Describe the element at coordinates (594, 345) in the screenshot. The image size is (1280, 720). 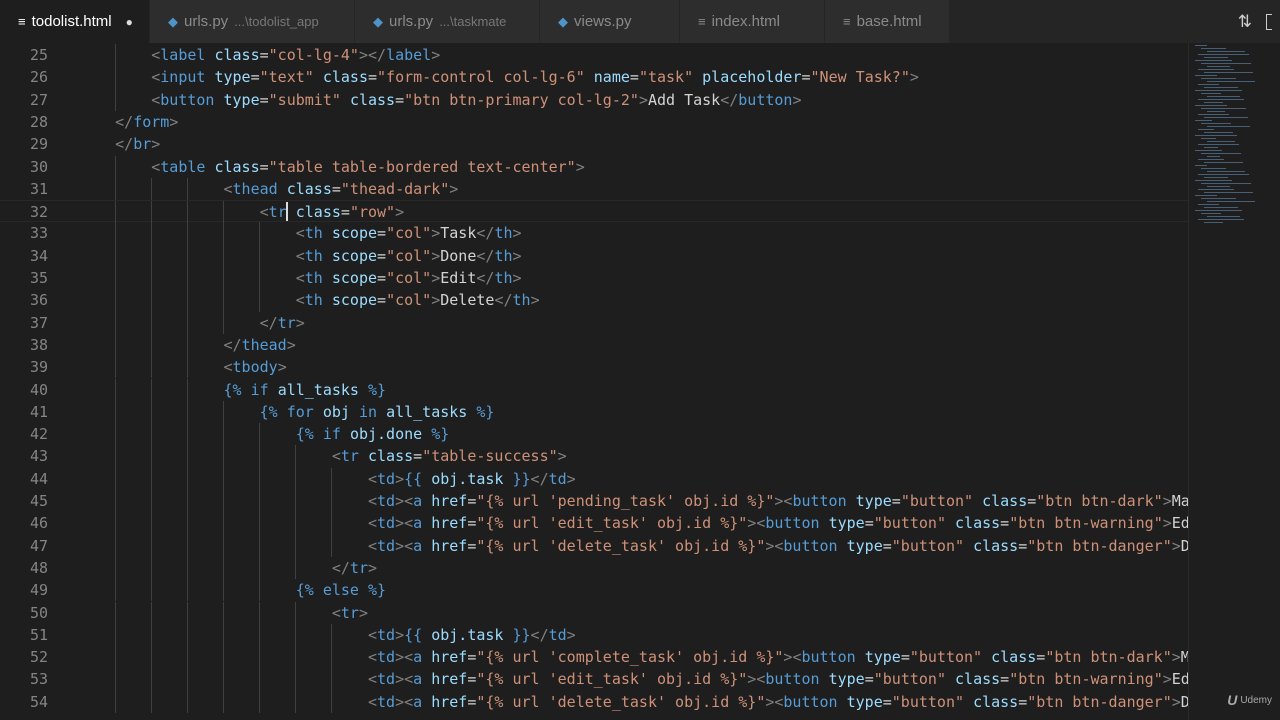
I see `code-line: 38 </thead>` at that location.